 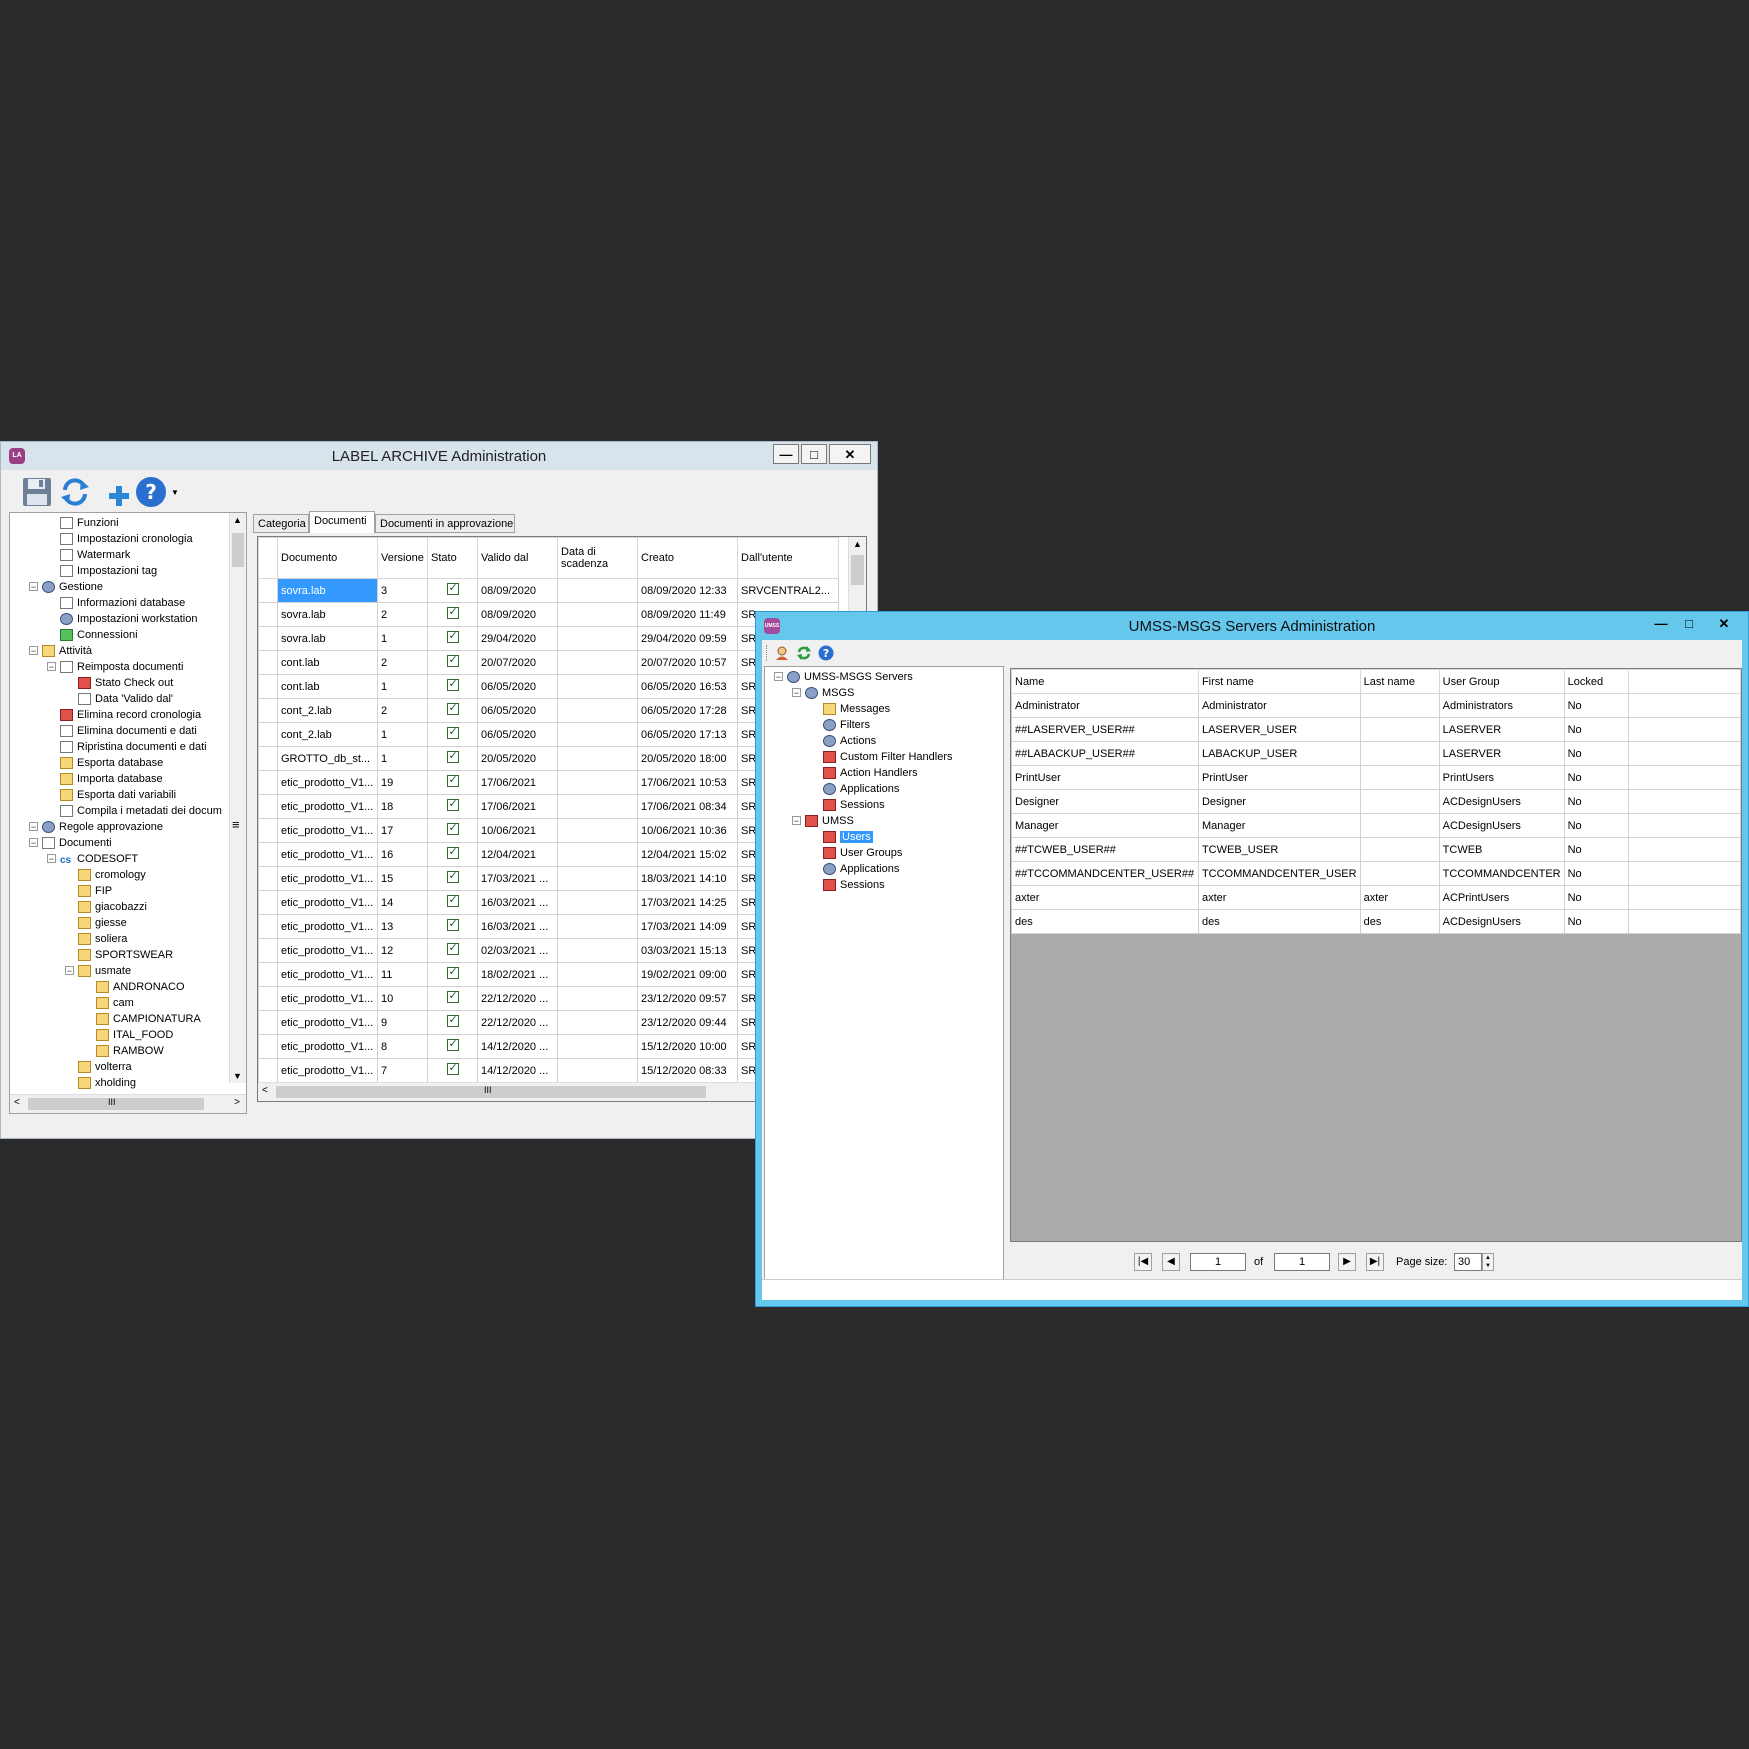 What do you see at coordinates (1218, 1262) in the screenshot?
I see `page-number-input: 1` at bounding box center [1218, 1262].